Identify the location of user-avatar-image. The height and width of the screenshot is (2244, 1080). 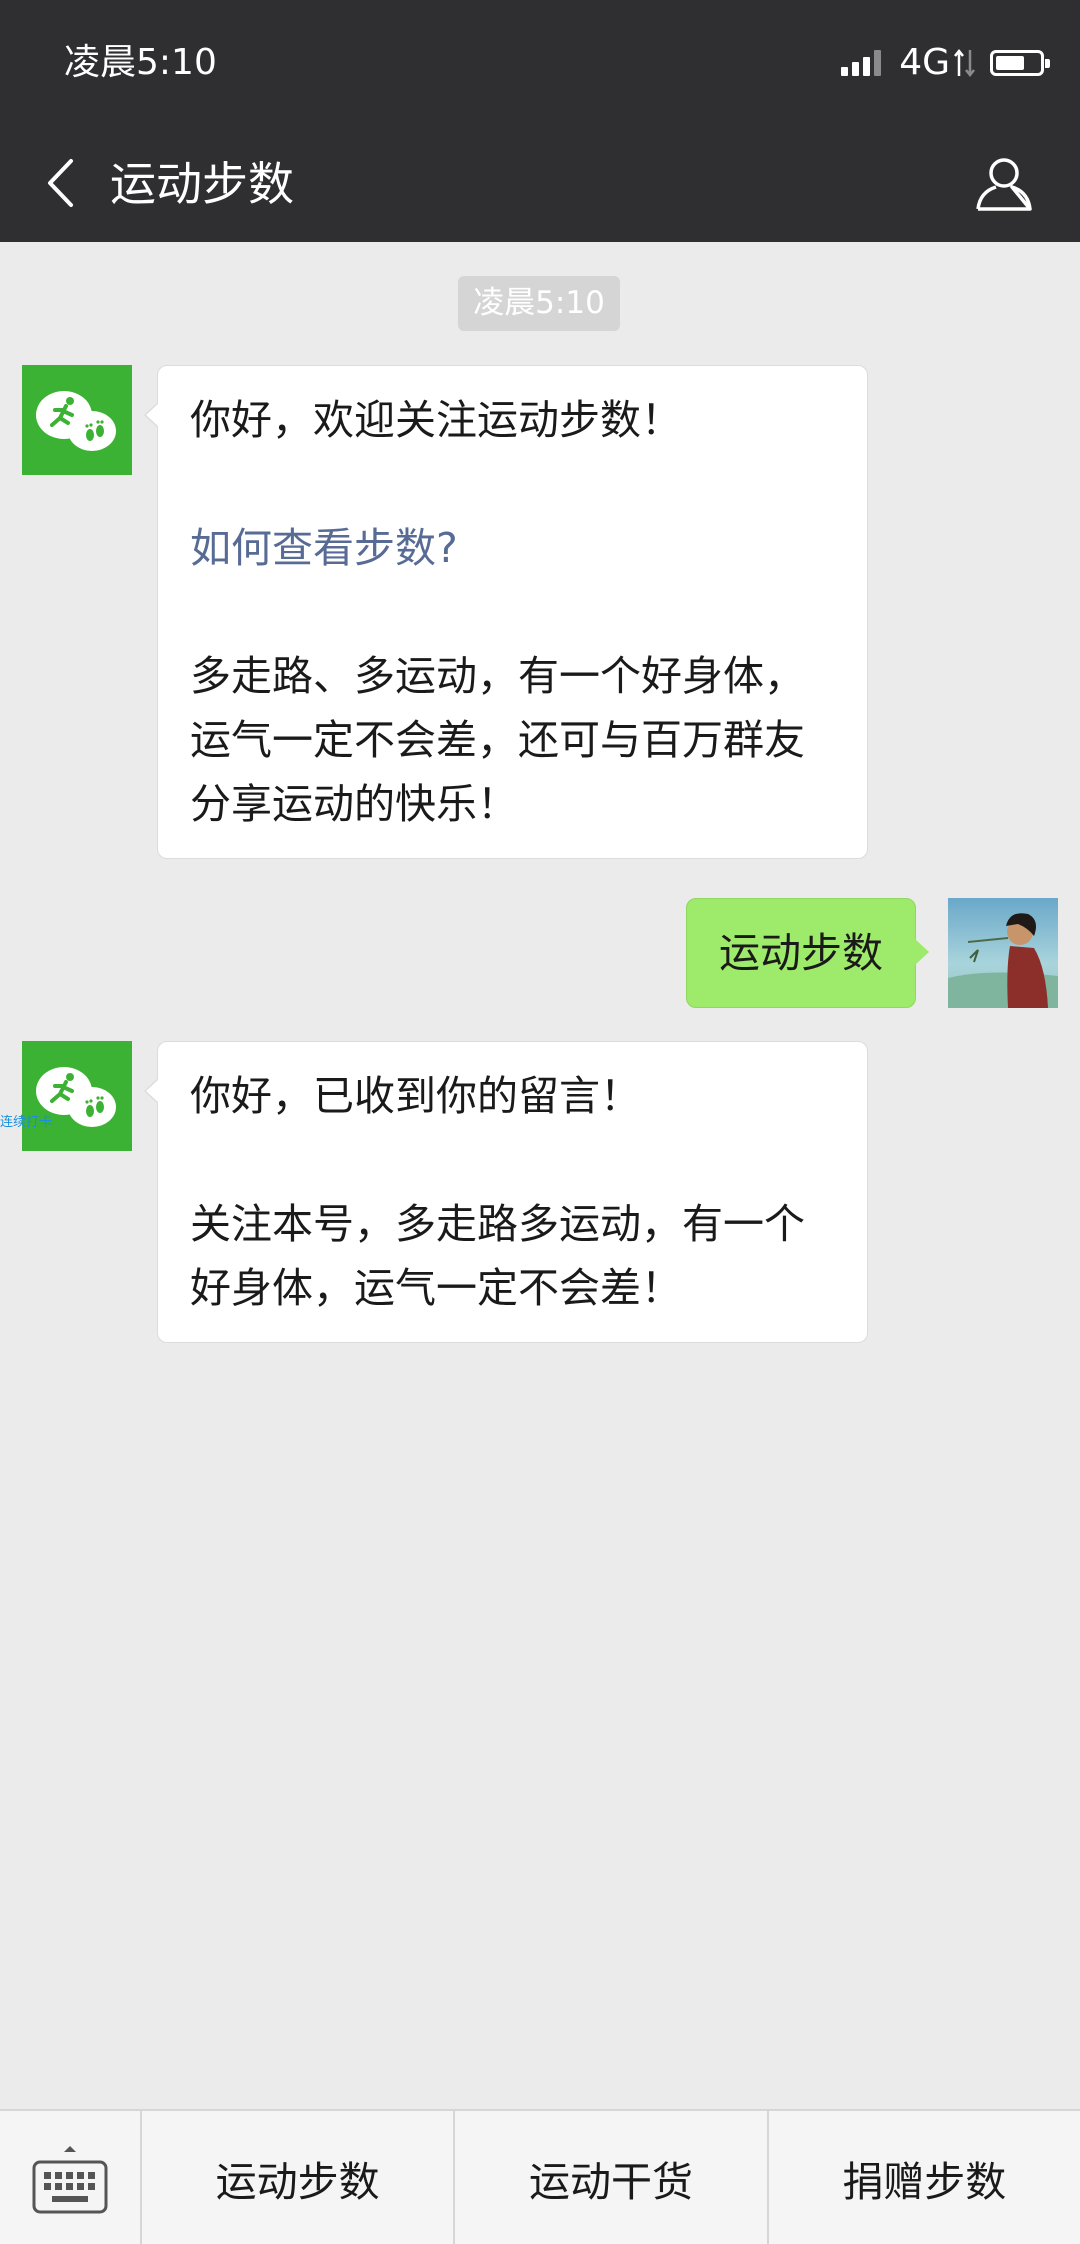
(1003, 953).